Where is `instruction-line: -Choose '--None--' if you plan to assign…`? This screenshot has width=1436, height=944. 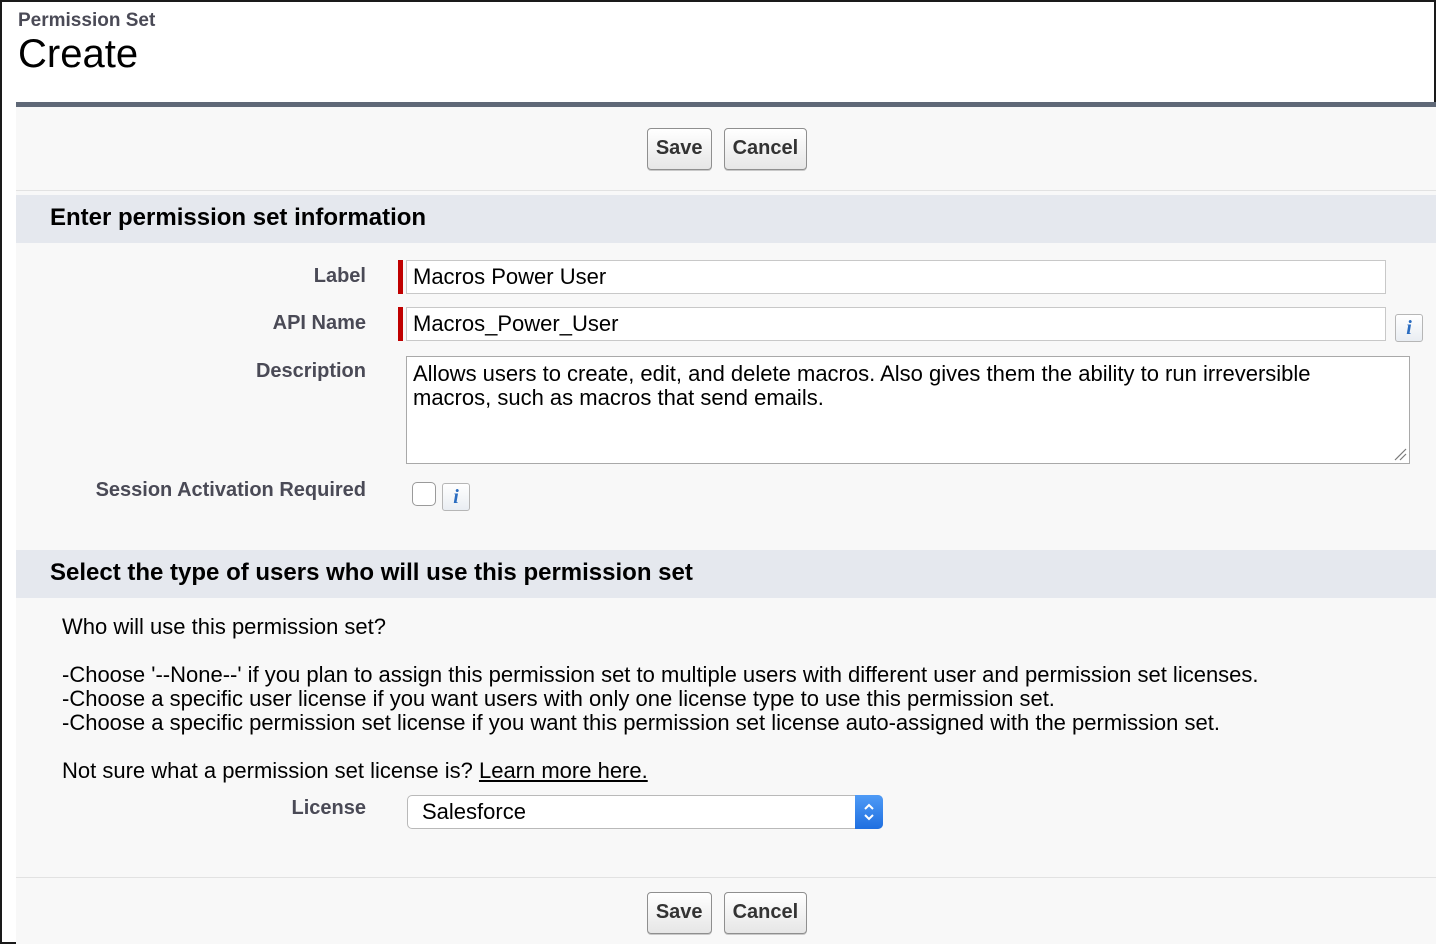
instruction-line: -Choose '--None--' if you plan to assign… is located at coordinates (660, 674).